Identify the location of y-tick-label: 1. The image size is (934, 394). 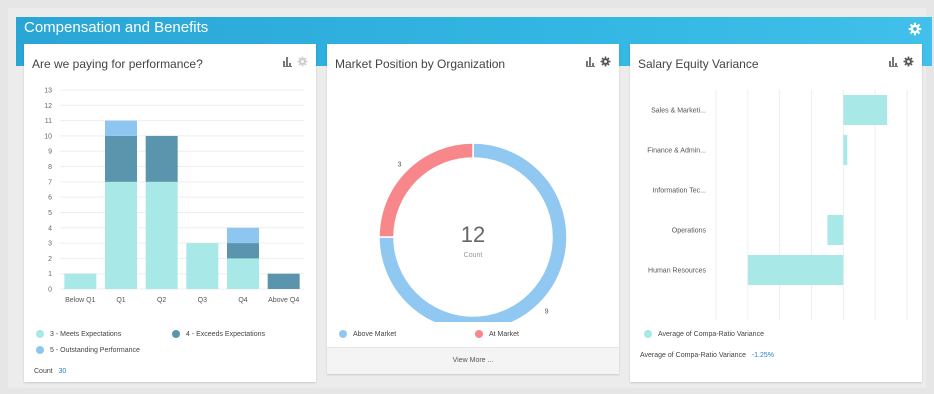
(50, 274).